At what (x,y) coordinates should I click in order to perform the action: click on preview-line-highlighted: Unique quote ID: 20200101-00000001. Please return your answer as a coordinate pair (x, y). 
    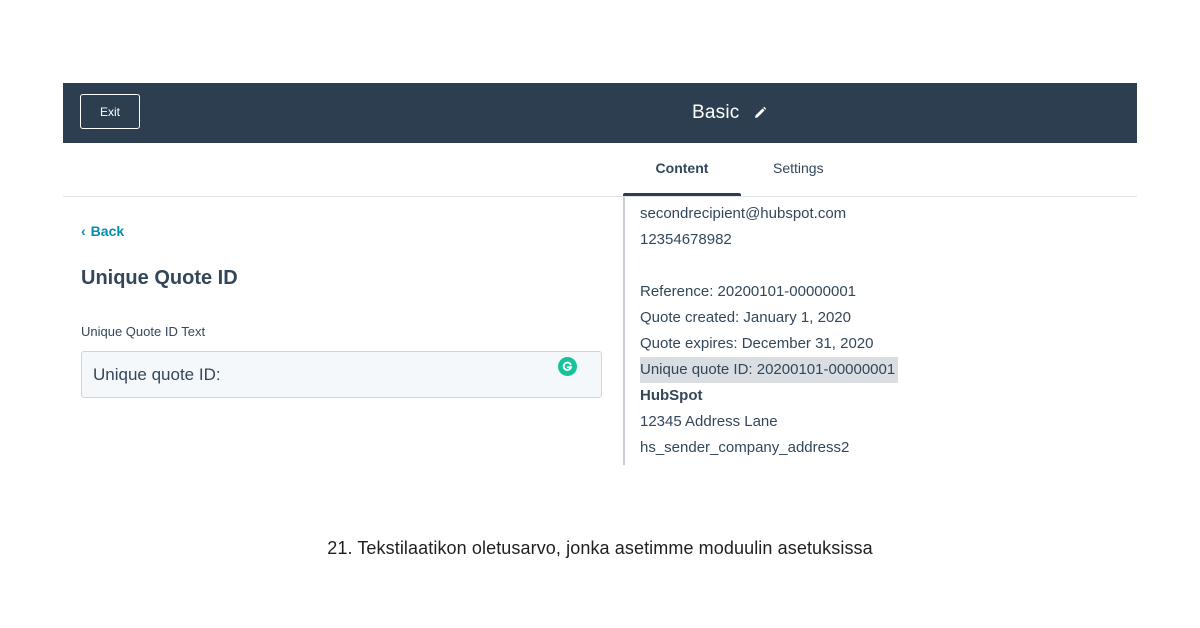
    Looking at the image, I should click on (880, 370).